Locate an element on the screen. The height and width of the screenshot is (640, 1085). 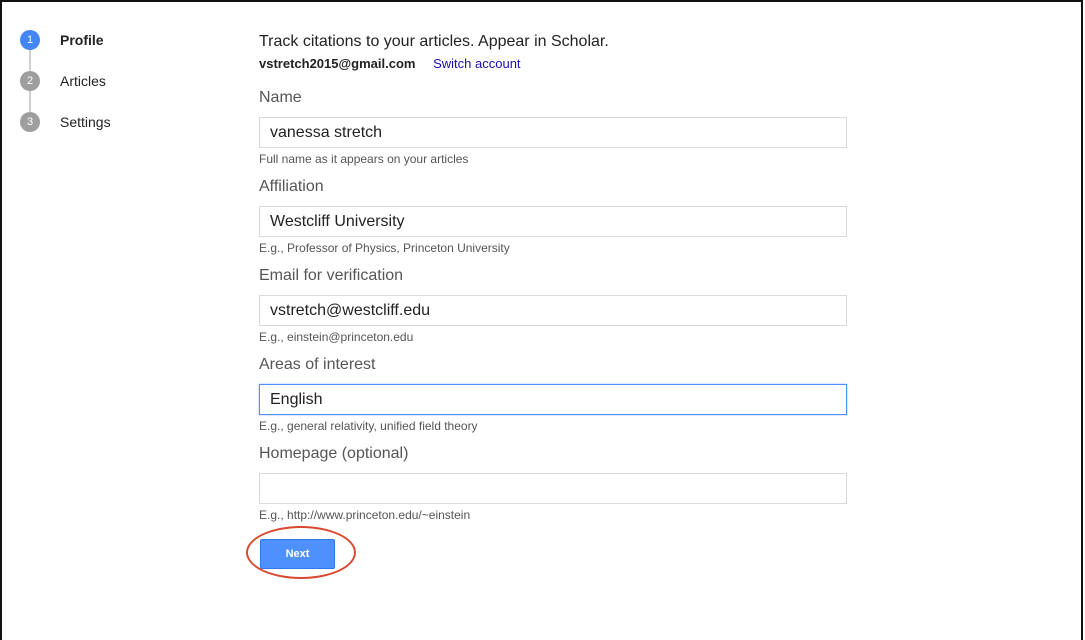
homepage-input is located at coordinates (553, 488).